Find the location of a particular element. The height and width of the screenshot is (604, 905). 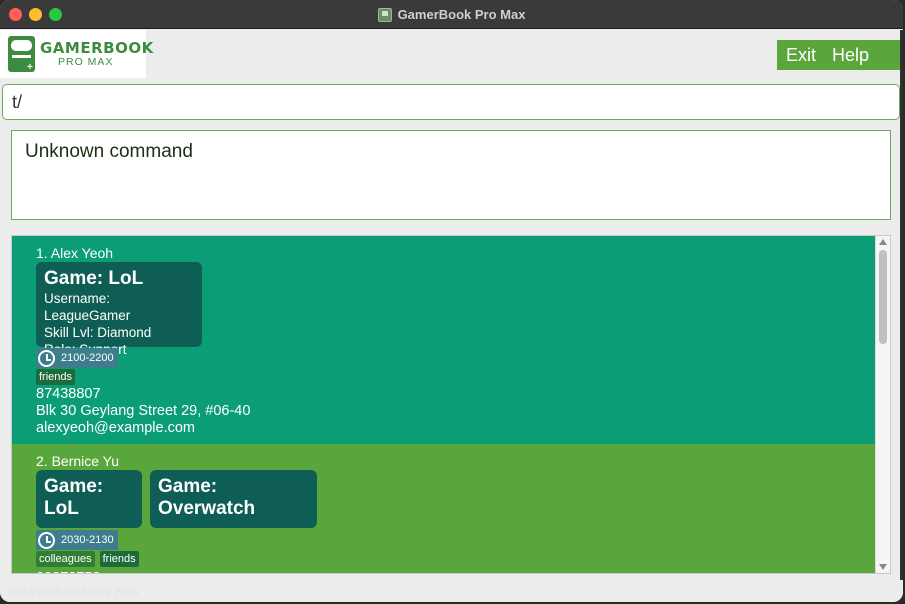

title-bar: GamerBook Pro Max is located at coordinates (451, 14).